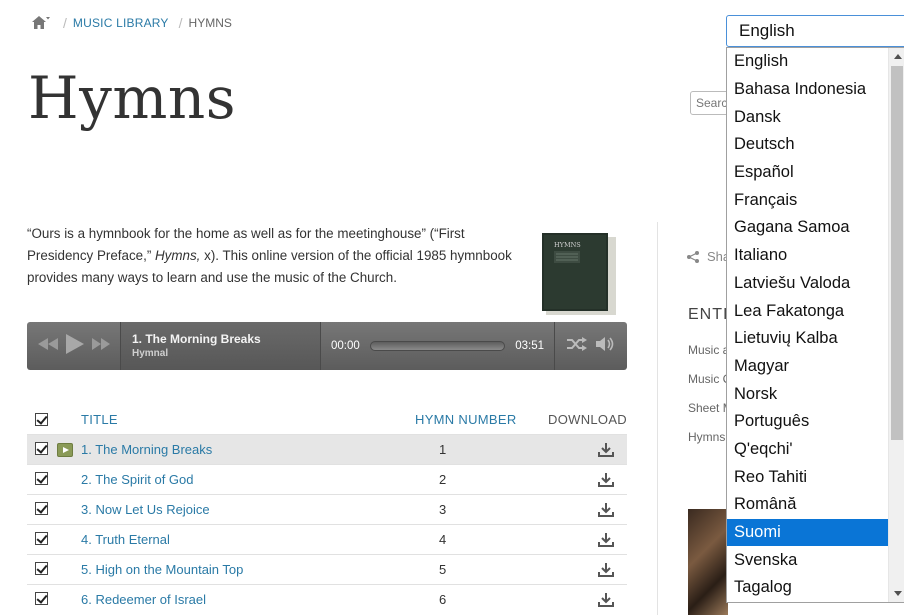  Describe the element at coordinates (471, 419) in the screenshot. I see `header-hymn-number: HYMN NUMBER` at that location.